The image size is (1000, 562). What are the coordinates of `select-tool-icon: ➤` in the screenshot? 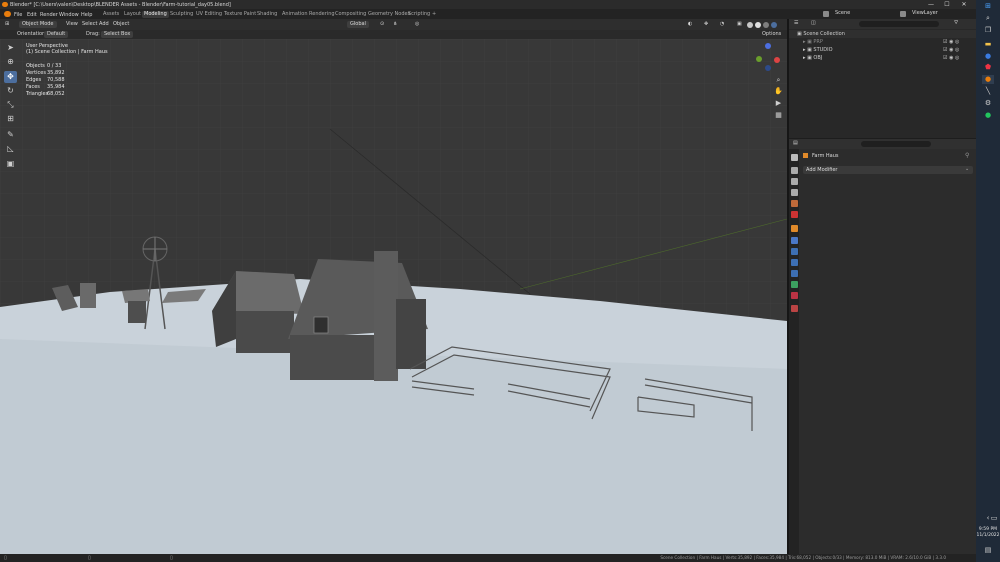 It's located at (10, 48).